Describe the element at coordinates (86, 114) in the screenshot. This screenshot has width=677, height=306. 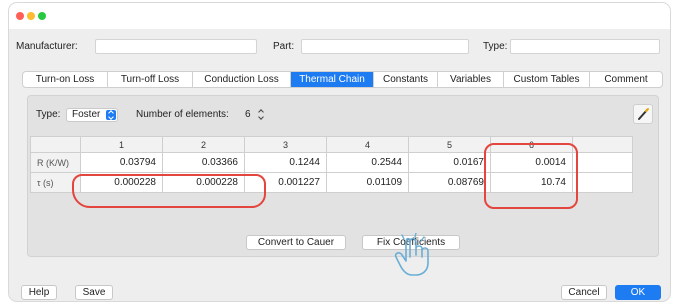
I see `chain-type-value: Foster` at that location.